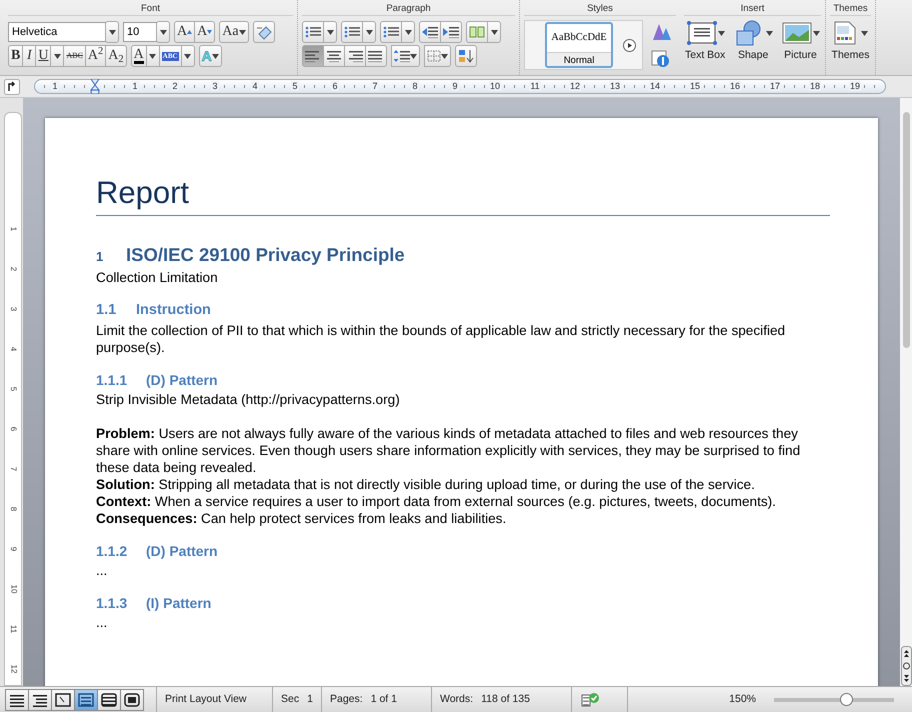  I want to click on ruler-number: 17, so click(774, 85).